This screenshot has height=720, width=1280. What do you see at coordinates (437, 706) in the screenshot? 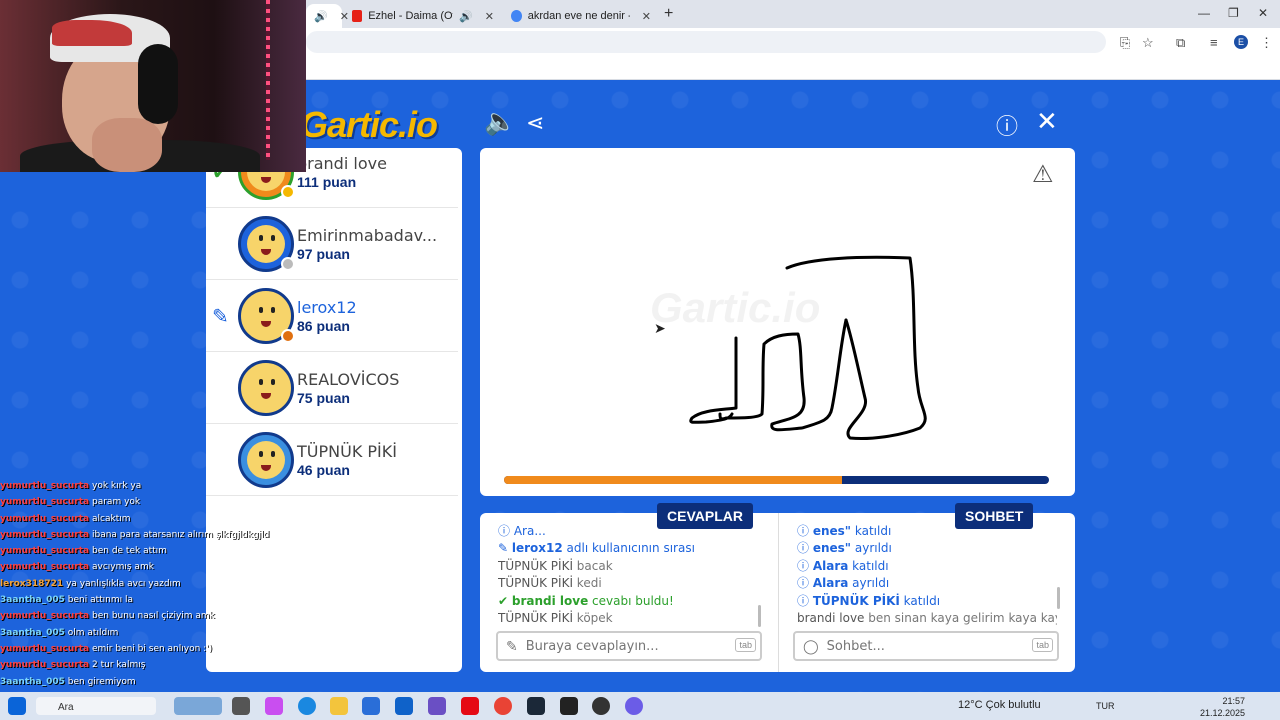
I see `app-icon` at bounding box center [437, 706].